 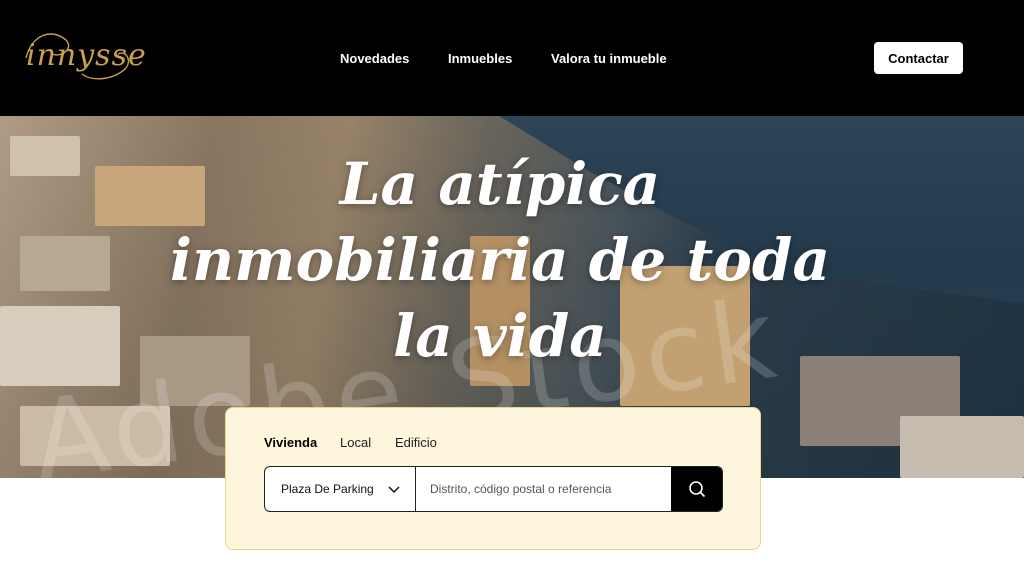 I want to click on search-input, so click(x=543, y=489).